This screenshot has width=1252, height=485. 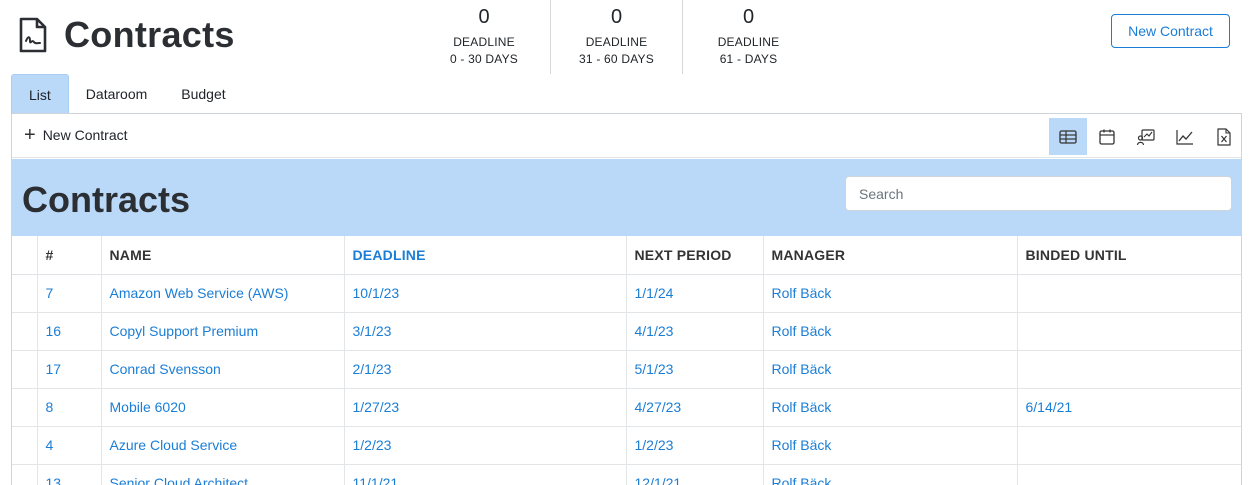 I want to click on contract-number-link: 7, so click(x=50, y=293).